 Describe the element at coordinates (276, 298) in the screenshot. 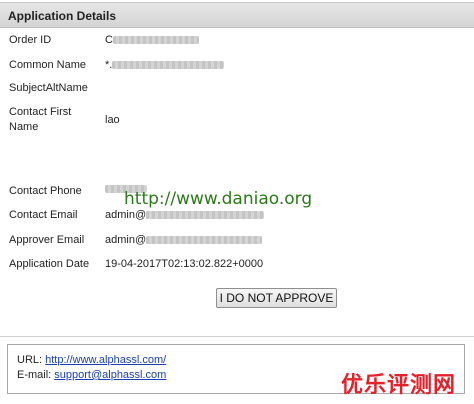

I see `do-not-approve-button: I DO NOT APPROVE` at that location.